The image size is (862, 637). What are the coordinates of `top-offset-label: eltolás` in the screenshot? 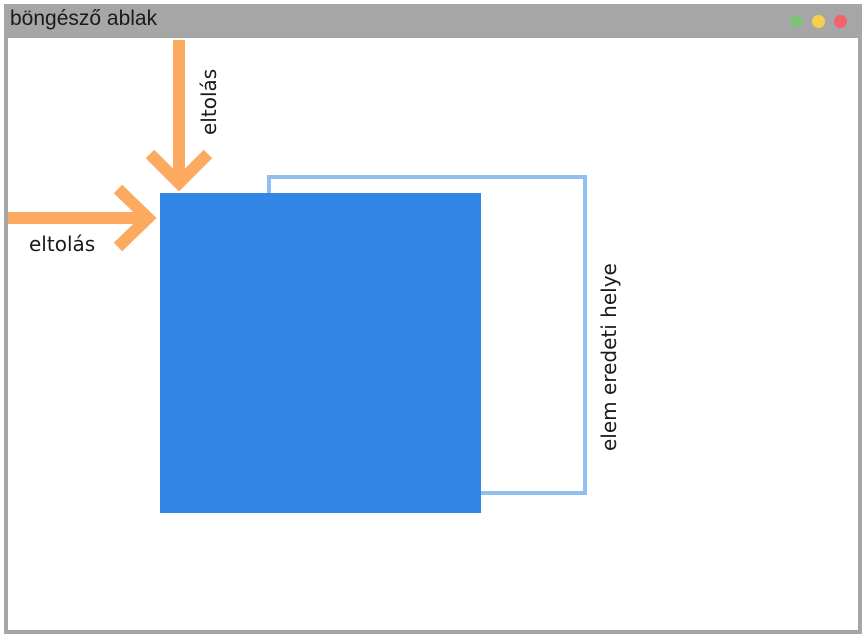 It's located at (209, 102).